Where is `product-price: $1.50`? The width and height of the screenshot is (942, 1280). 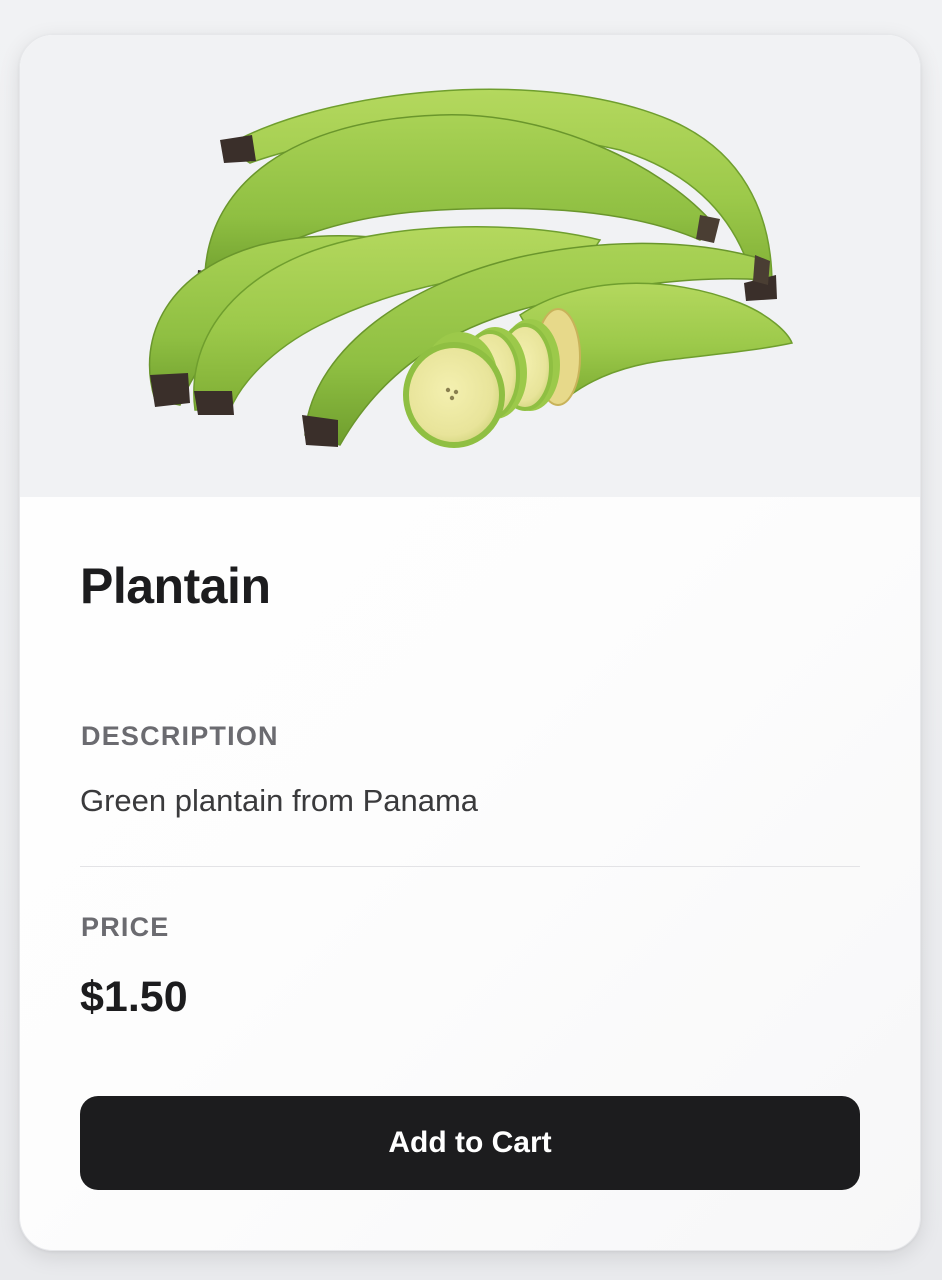 product-price: $1.50 is located at coordinates (134, 997).